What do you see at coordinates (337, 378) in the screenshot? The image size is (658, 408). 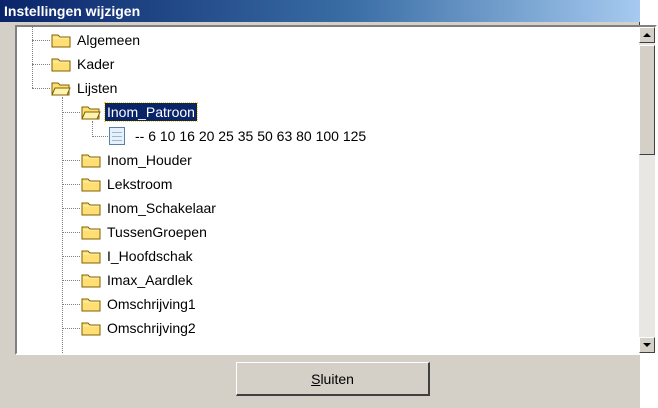 I see `close-button-label: luiten` at bounding box center [337, 378].